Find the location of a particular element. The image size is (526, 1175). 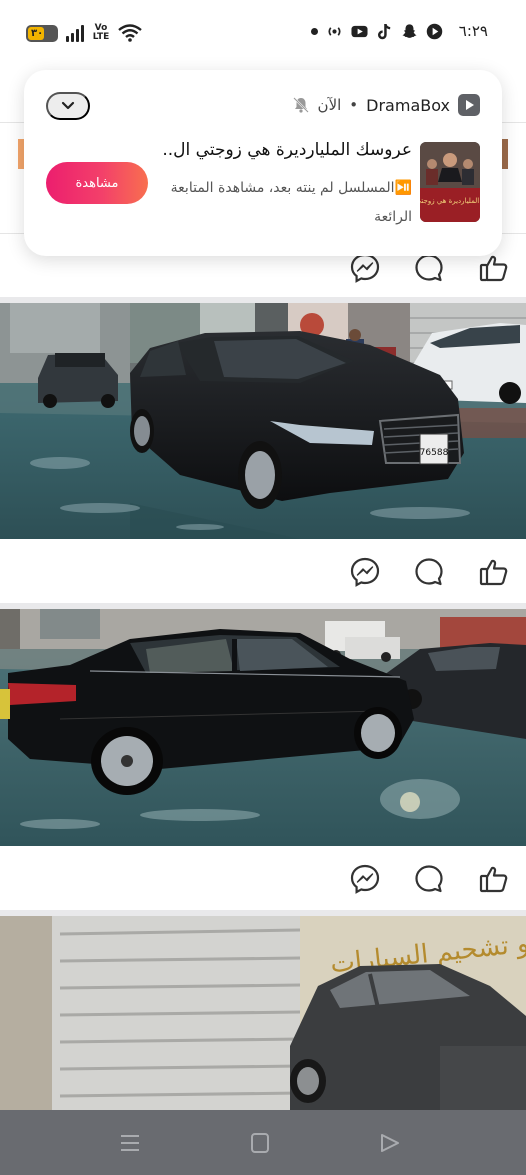

status-left: ٣٠ Vo LTE is located at coordinates (84, 33).